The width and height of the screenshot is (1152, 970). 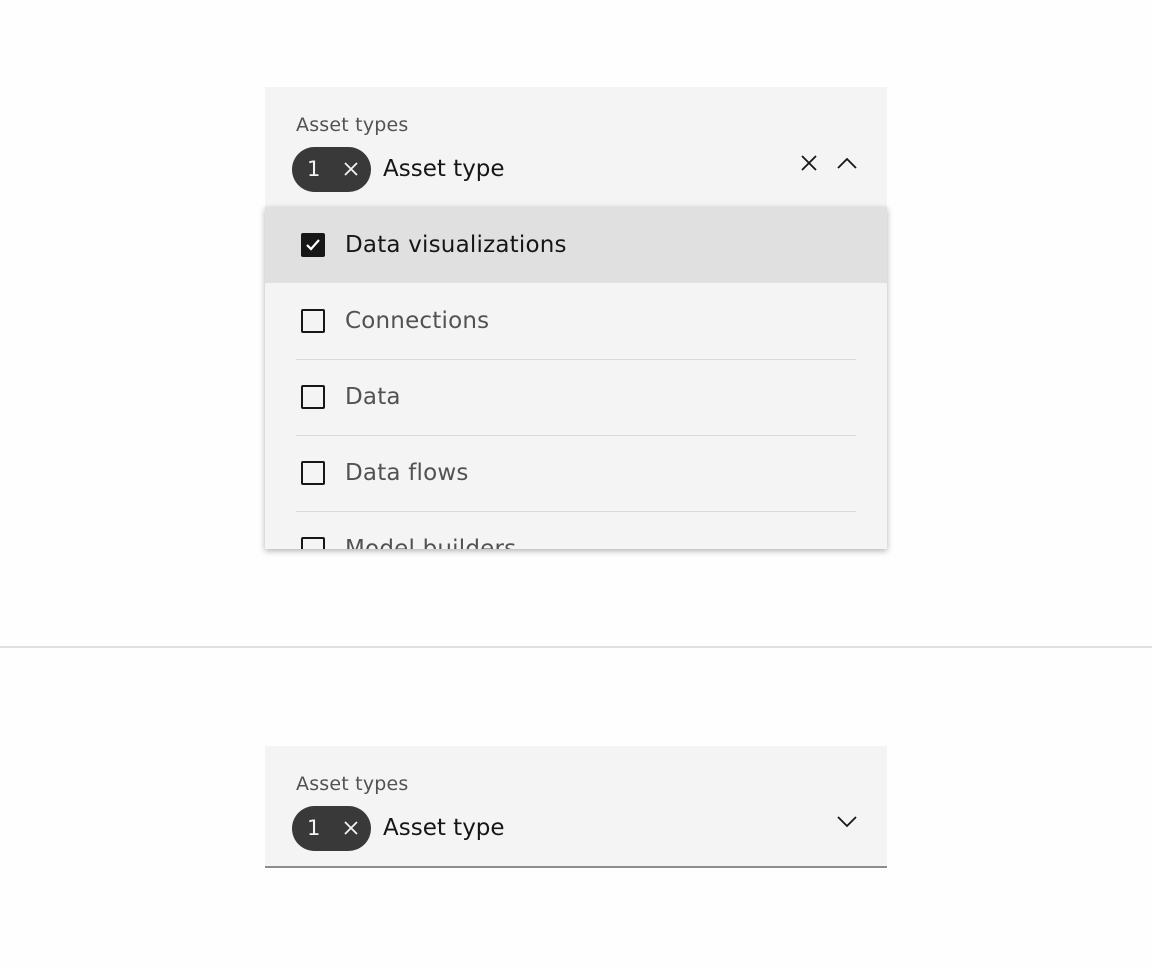 I want to click on section-divider, so click(x=576, y=647).